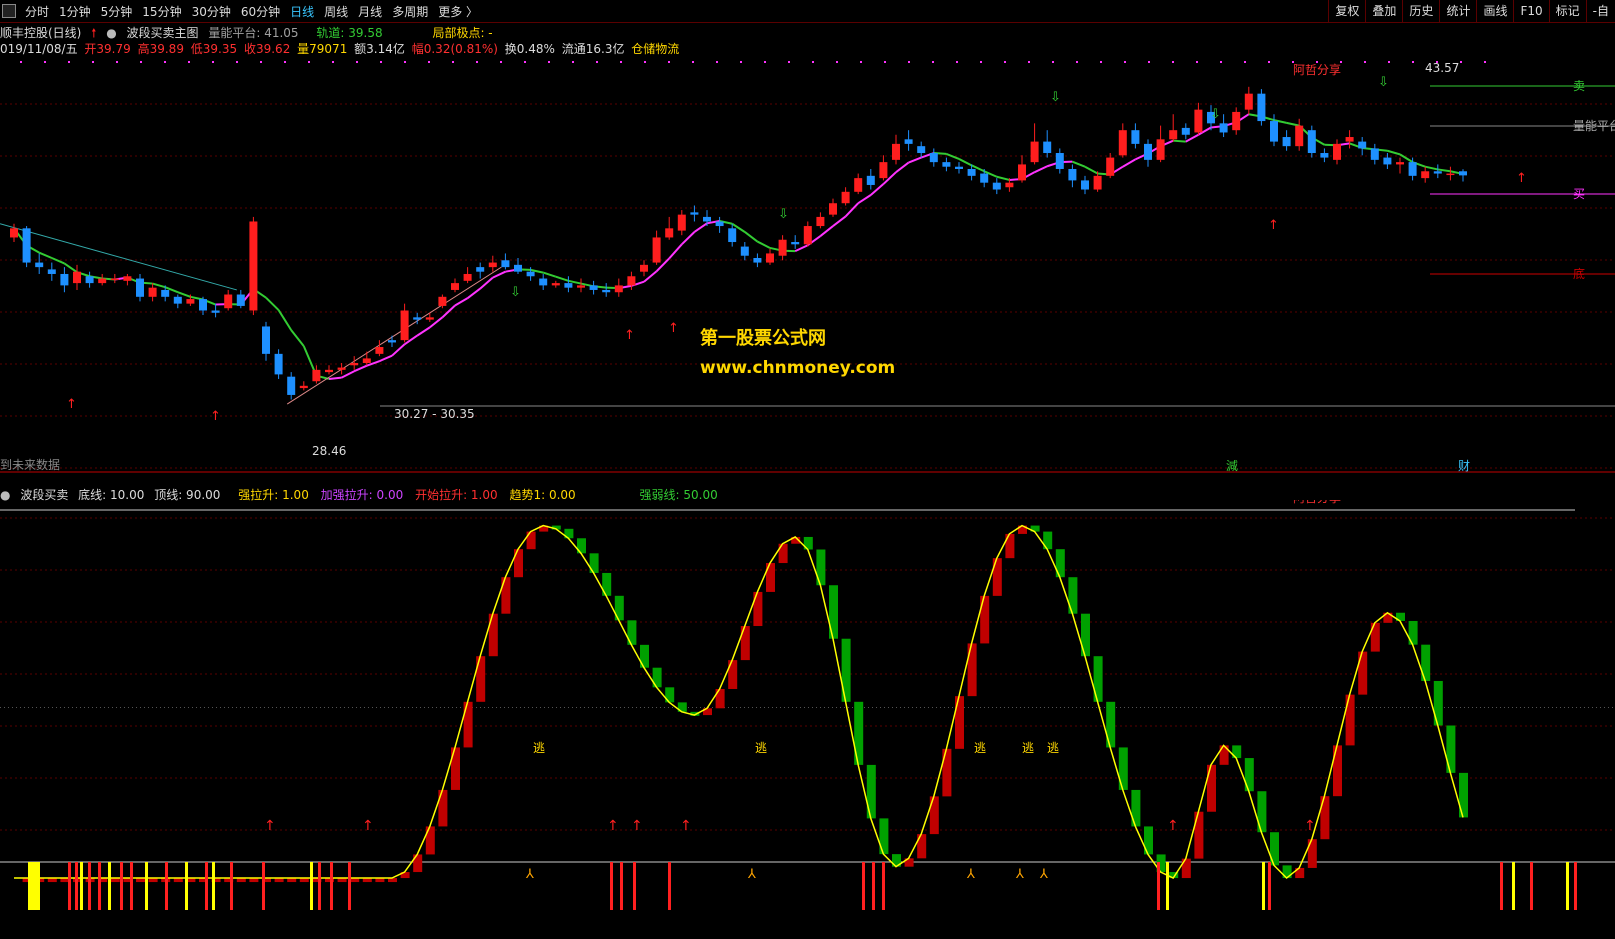 The image size is (1615, 939). What do you see at coordinates (529, 874) in the screenshot?
I see `runner-icon: ⅄` at bounding box center [529, 874].